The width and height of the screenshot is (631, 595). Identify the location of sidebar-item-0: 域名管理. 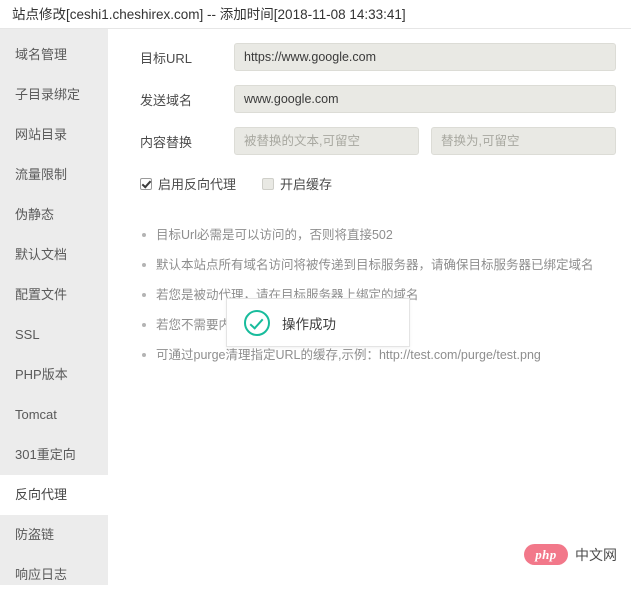
(54, 55).